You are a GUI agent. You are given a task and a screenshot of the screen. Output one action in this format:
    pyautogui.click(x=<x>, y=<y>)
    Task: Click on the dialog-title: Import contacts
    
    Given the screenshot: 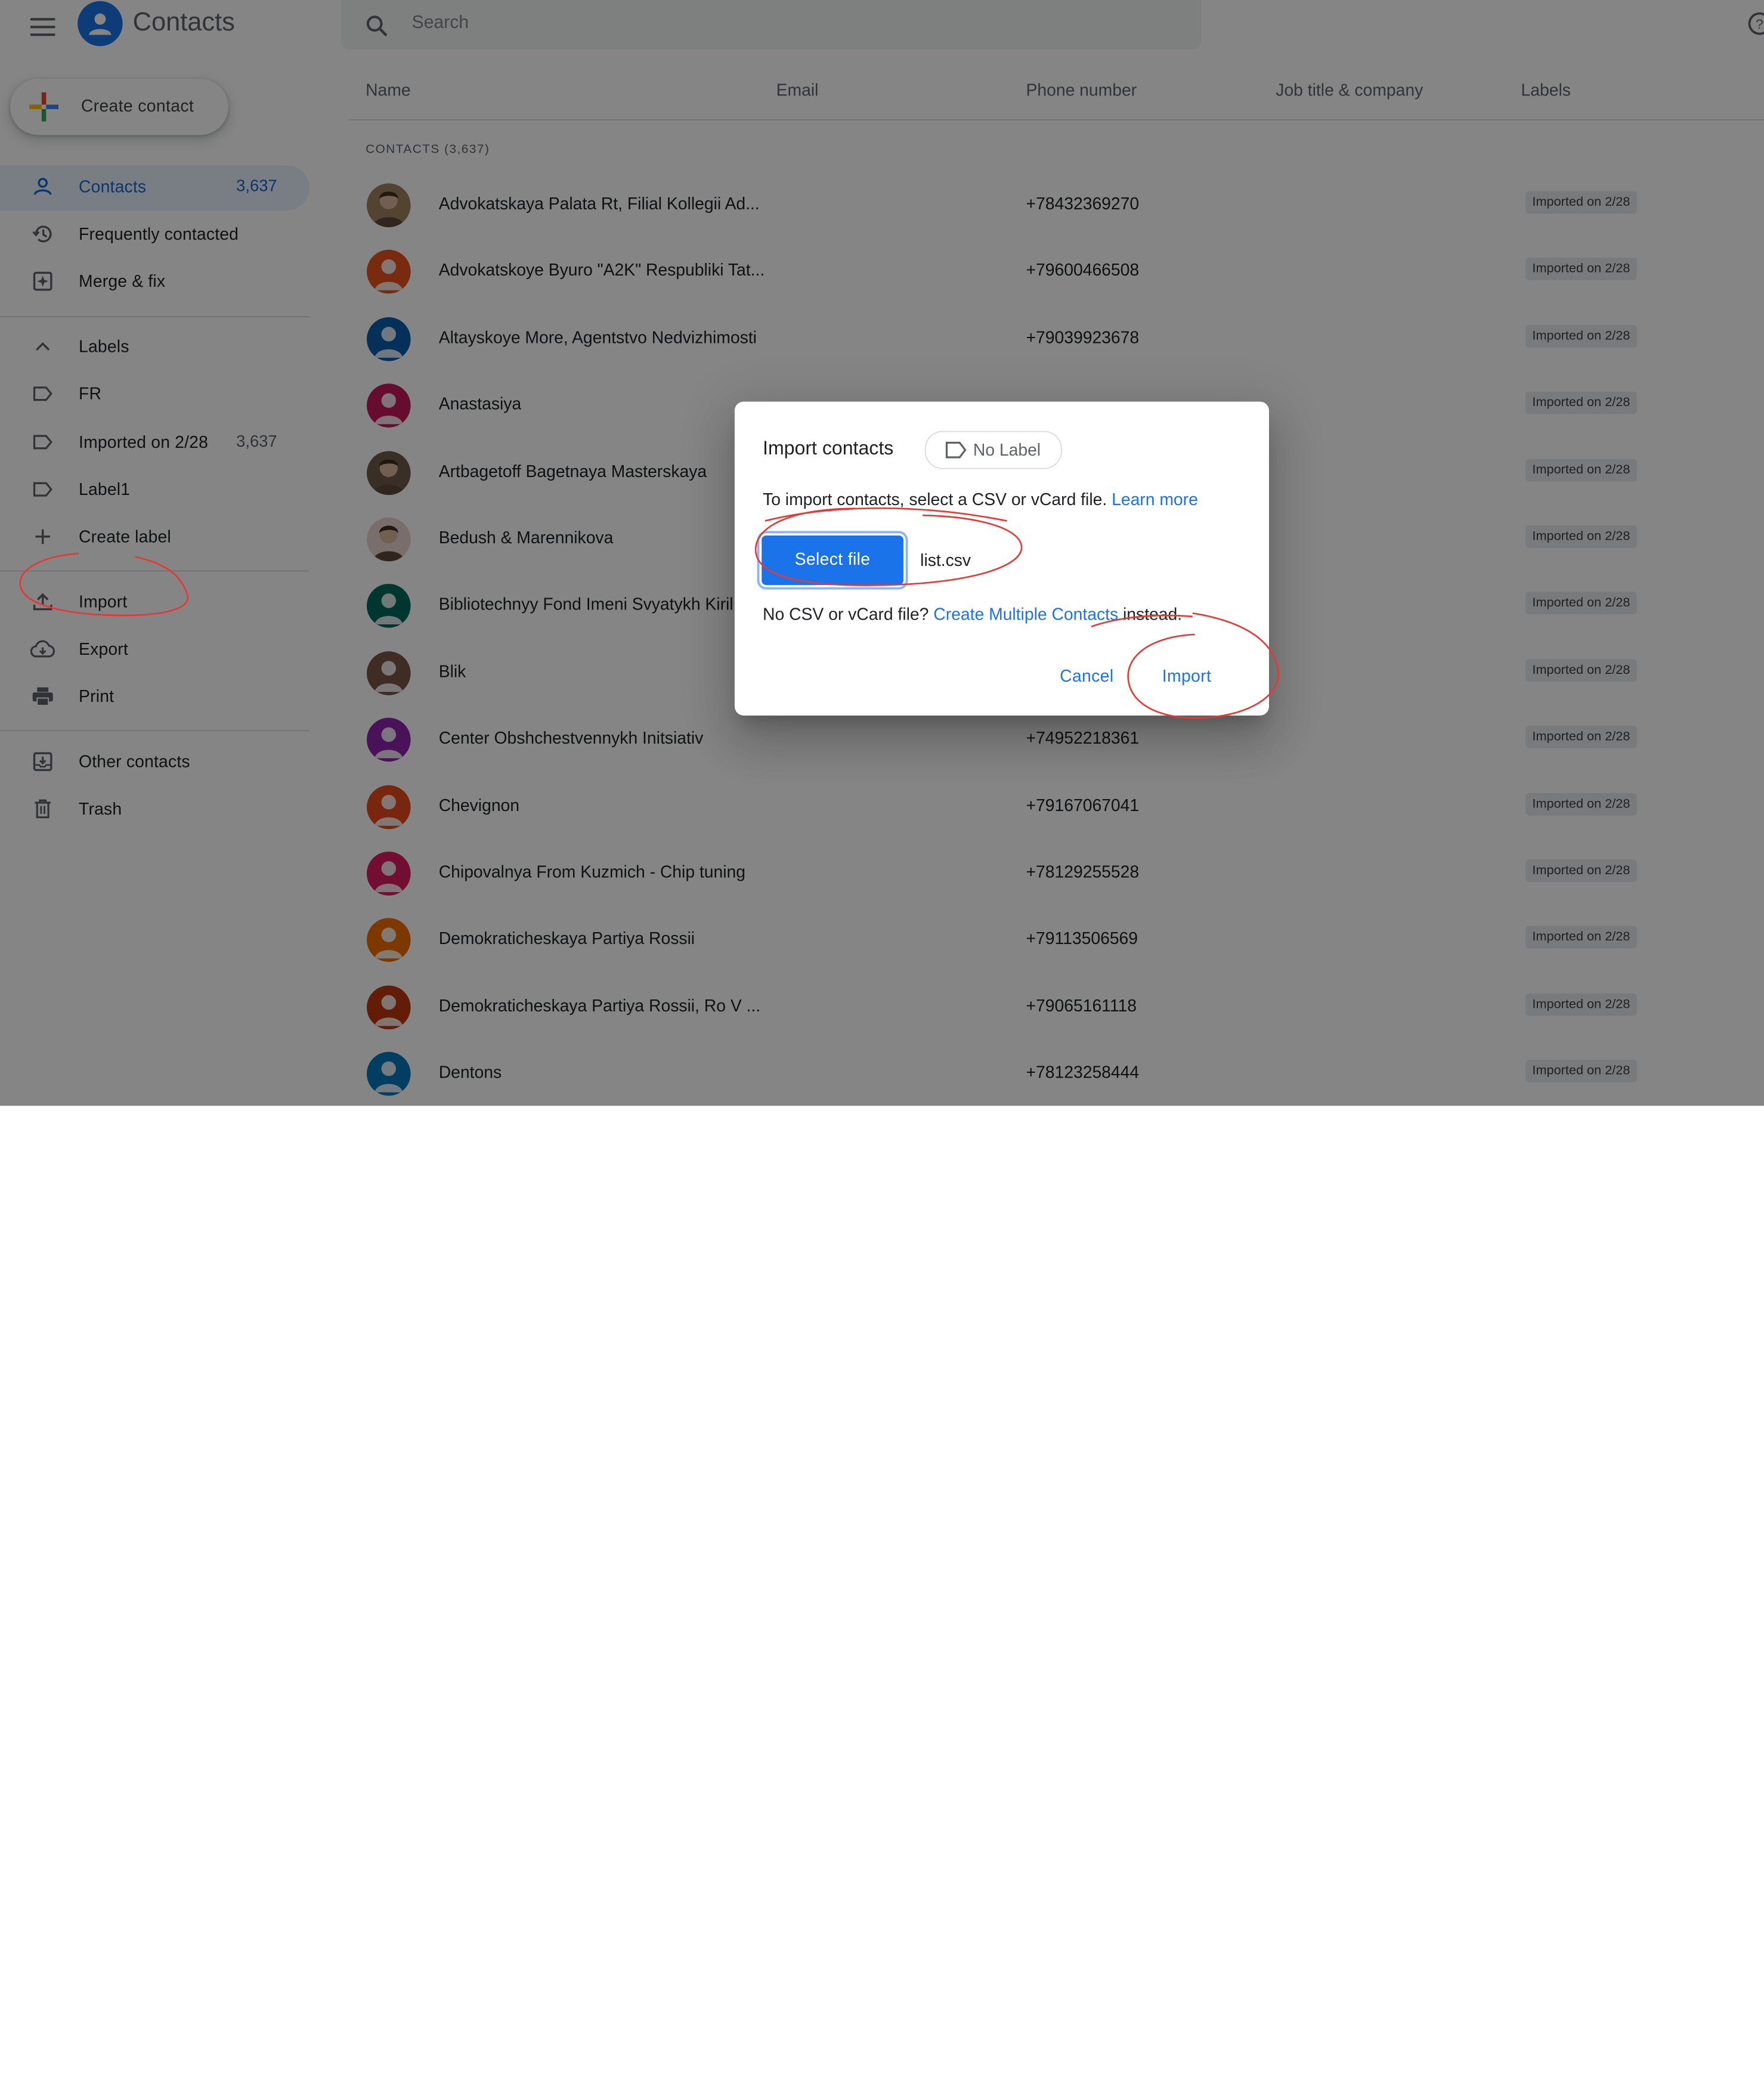 What is the action you would take?
    pyautogui.click(x=828, y=448)
    